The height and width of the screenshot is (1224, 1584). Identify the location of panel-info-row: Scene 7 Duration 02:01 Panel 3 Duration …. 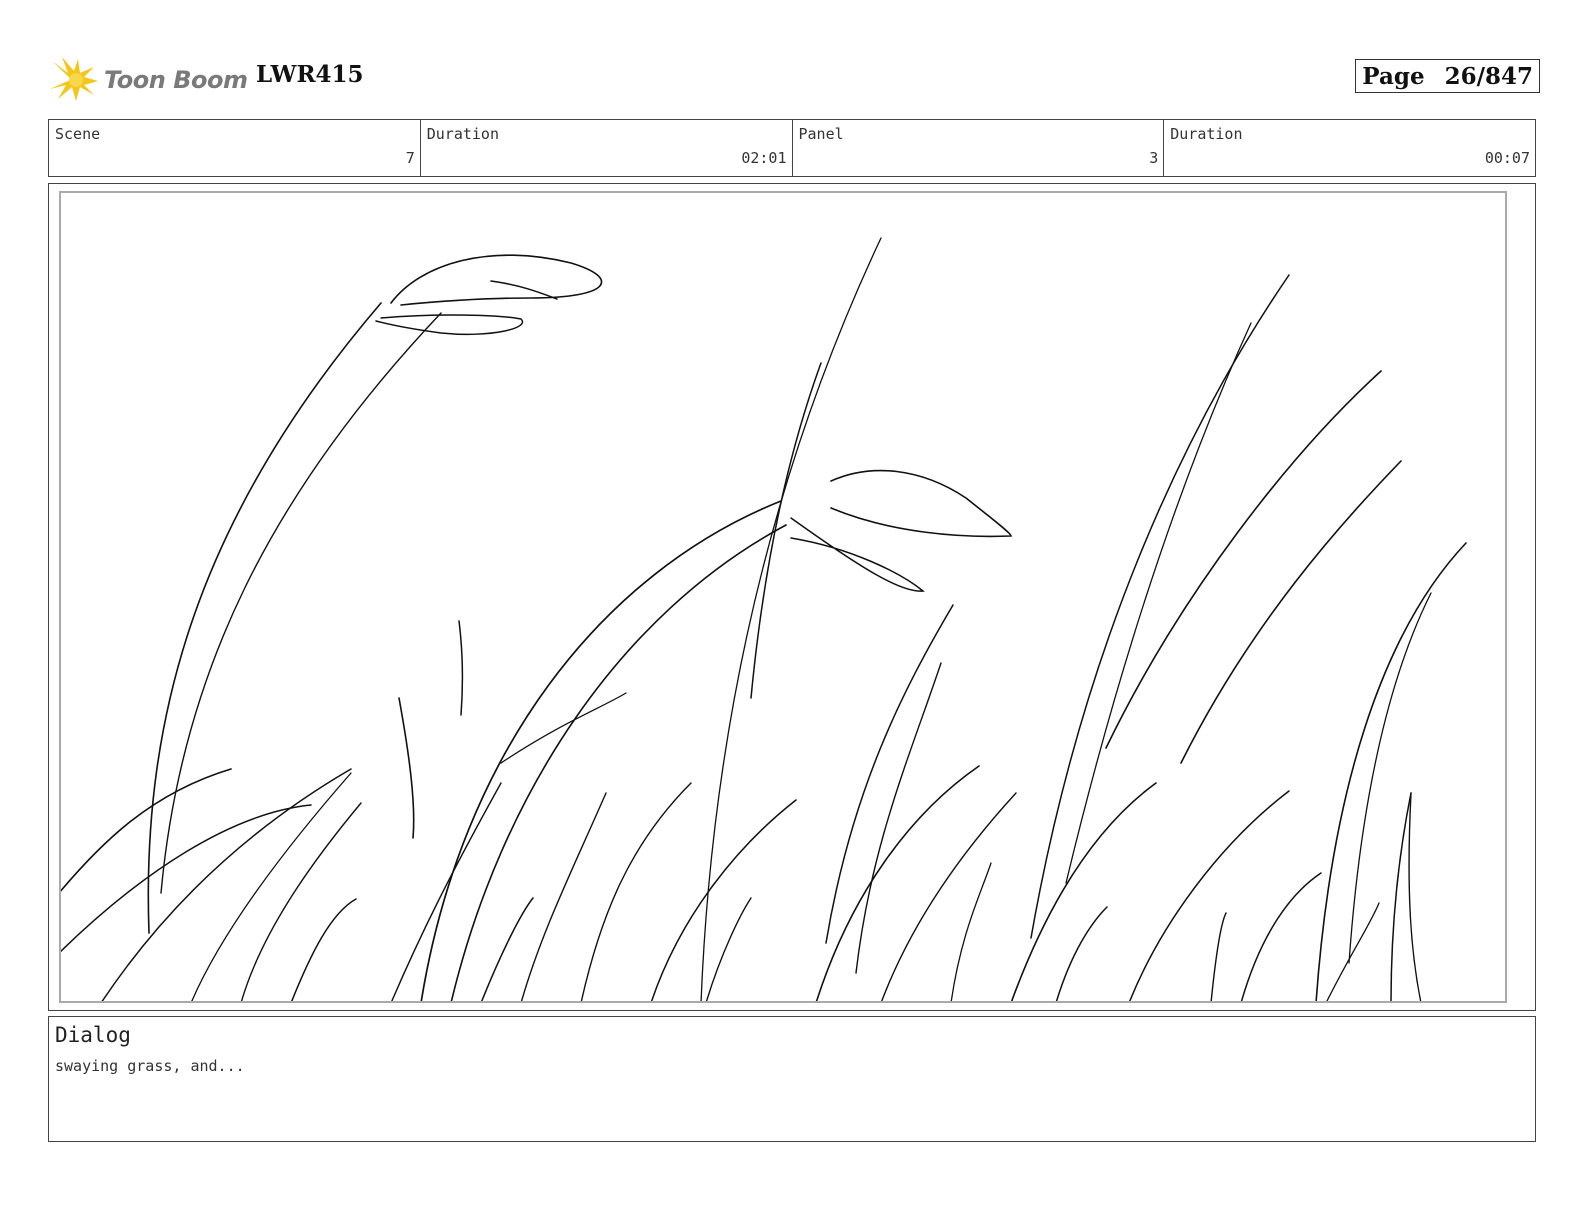
(792, 148).